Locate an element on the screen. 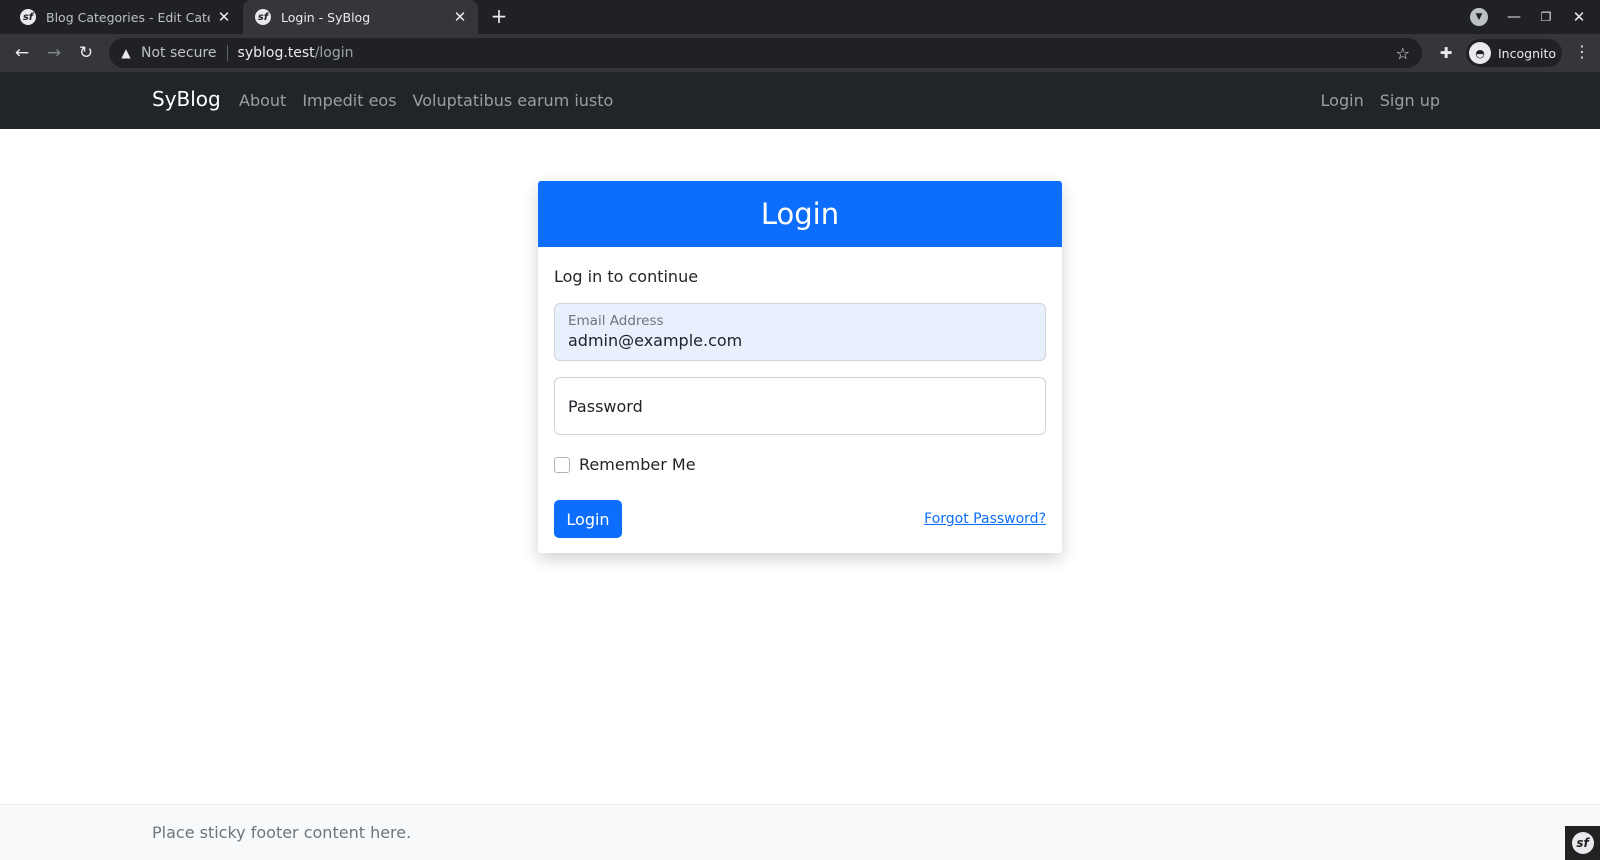  tab-title: Login - SyBlog is located at coordinates (326, 17).